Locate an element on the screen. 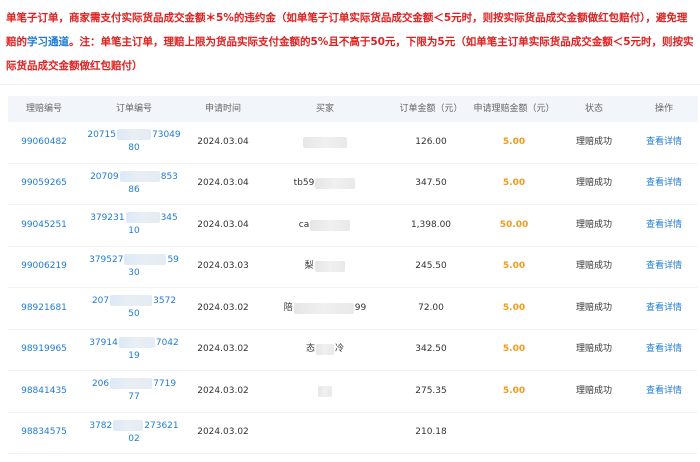 This screenshot has height=462, width=700. order-id-link: 3782 273621 02 is located at coordinates (134, 432).